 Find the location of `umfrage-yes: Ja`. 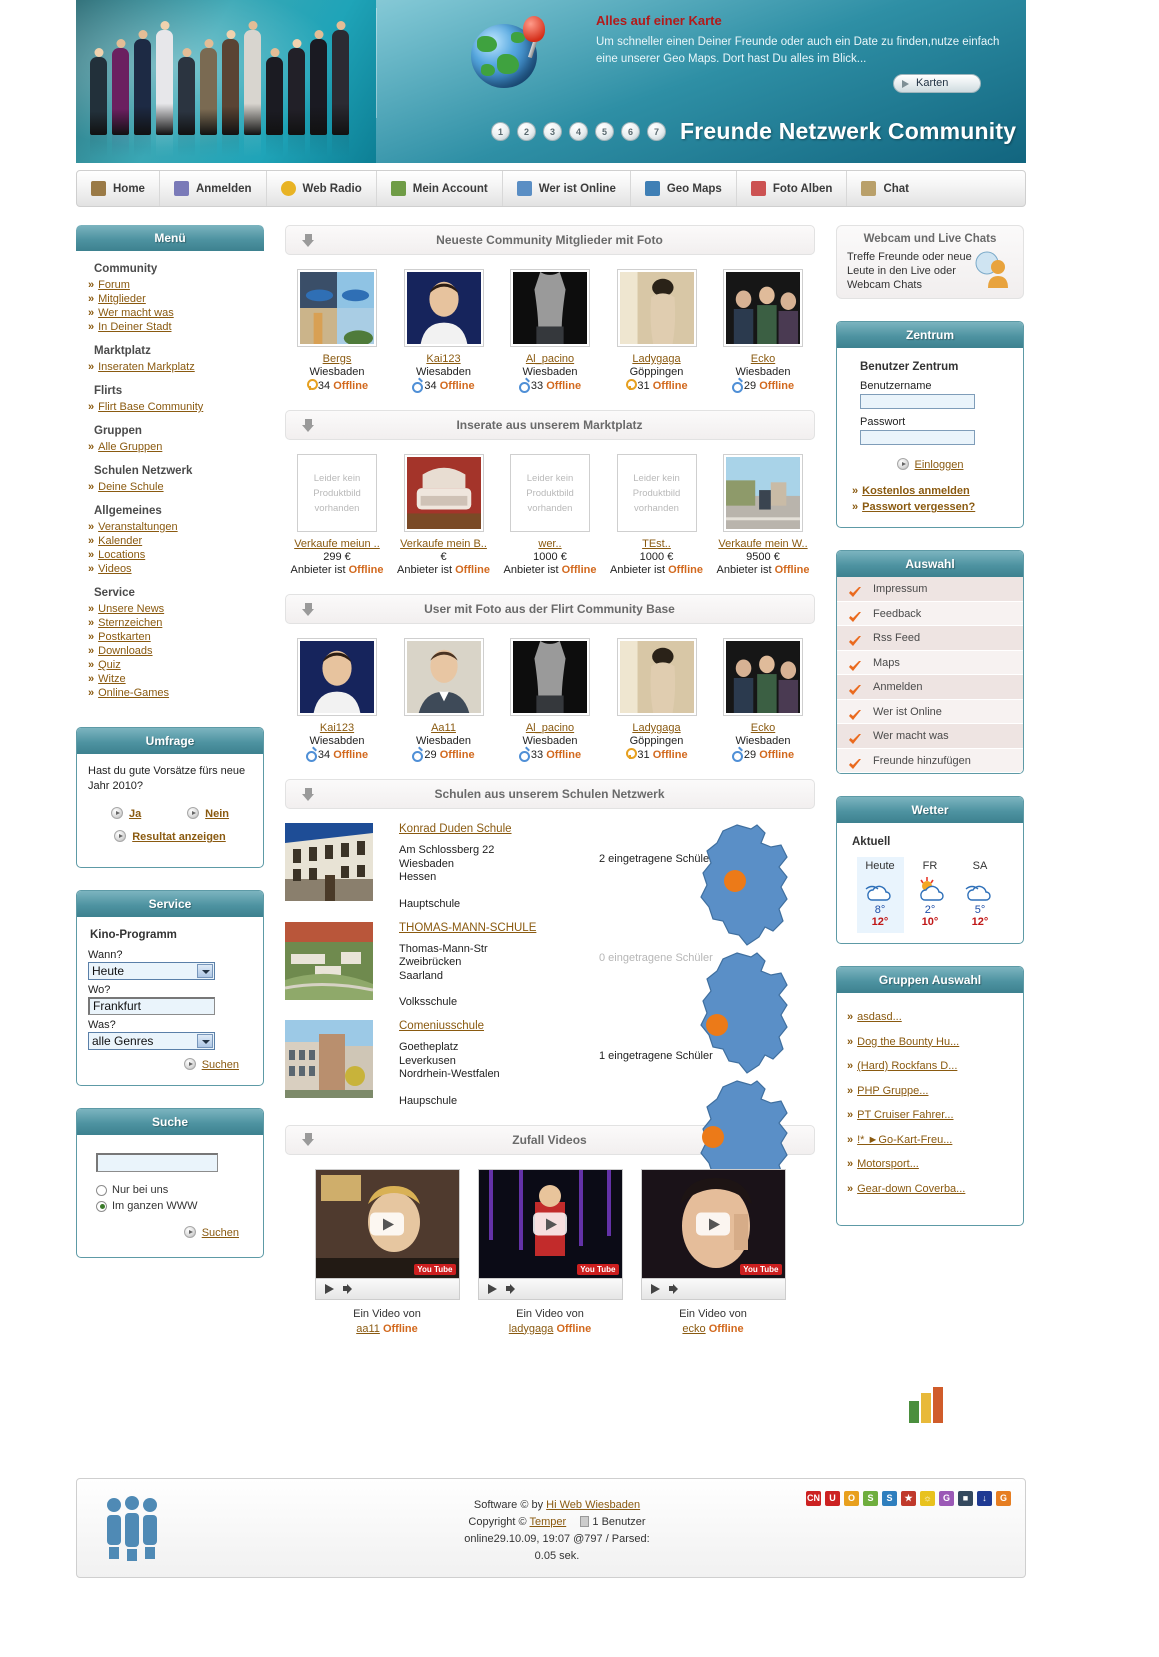

umfrage-yes: Ja is located at coordinates (125, 813).